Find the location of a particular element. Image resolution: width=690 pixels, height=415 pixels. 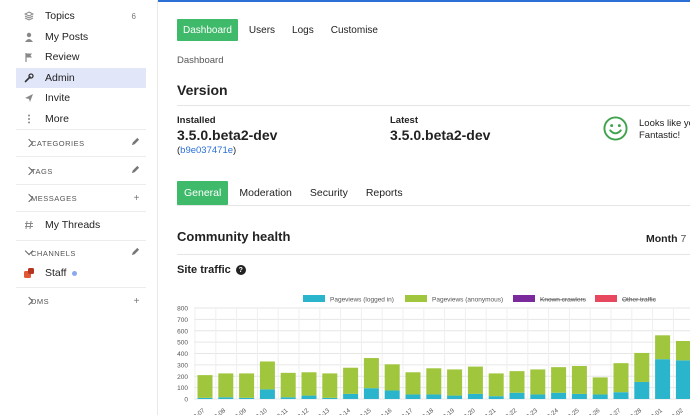

x-tick-label: 2-11 is located at coordinates (283, 411).